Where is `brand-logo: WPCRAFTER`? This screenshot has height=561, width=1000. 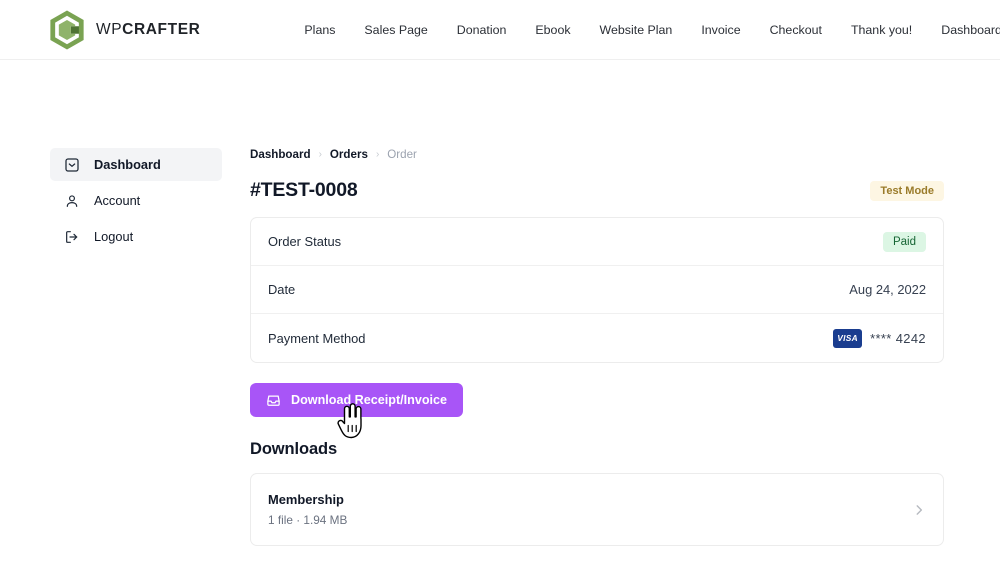
brand-logo: WPCRAFTER is located at coordinates (124, 30).